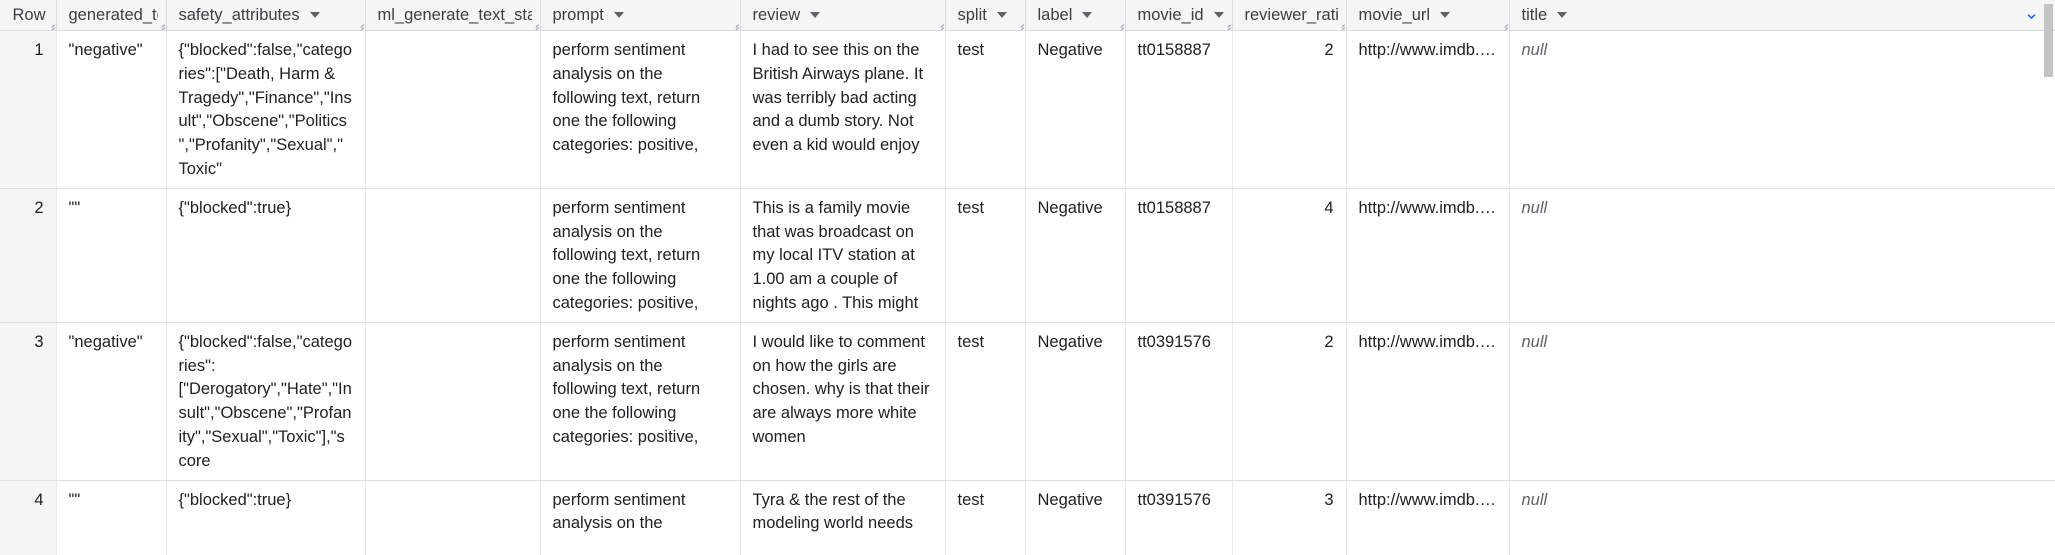 This screenshot has width=2055, height=555. Describe the element at coordinates (266, 517) in the screenshot. I see `cell-safety-attributes: {"blocked":true}` at that location.